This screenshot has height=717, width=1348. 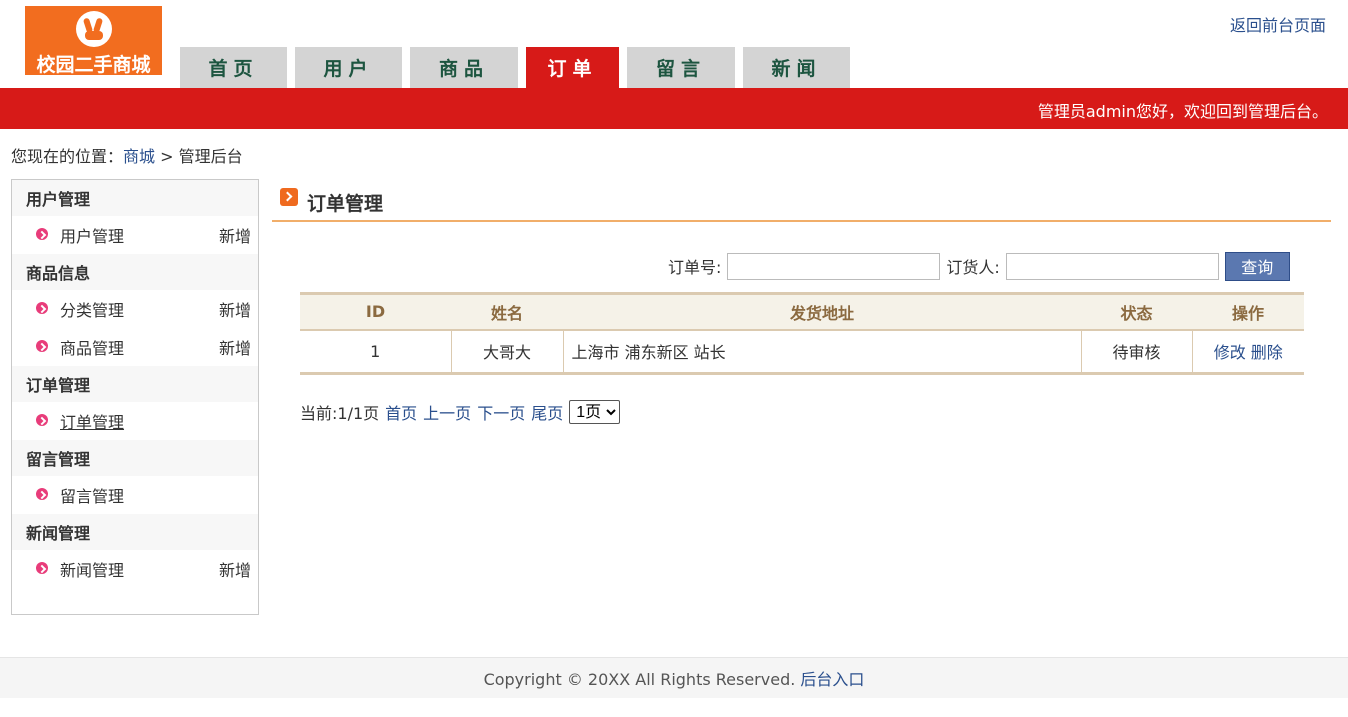 What do you see at coordinates (67, 156) in the screenshot?
I see `breadcrumb-prefix: 您现在的位置：` at bounding box center [67, 156].